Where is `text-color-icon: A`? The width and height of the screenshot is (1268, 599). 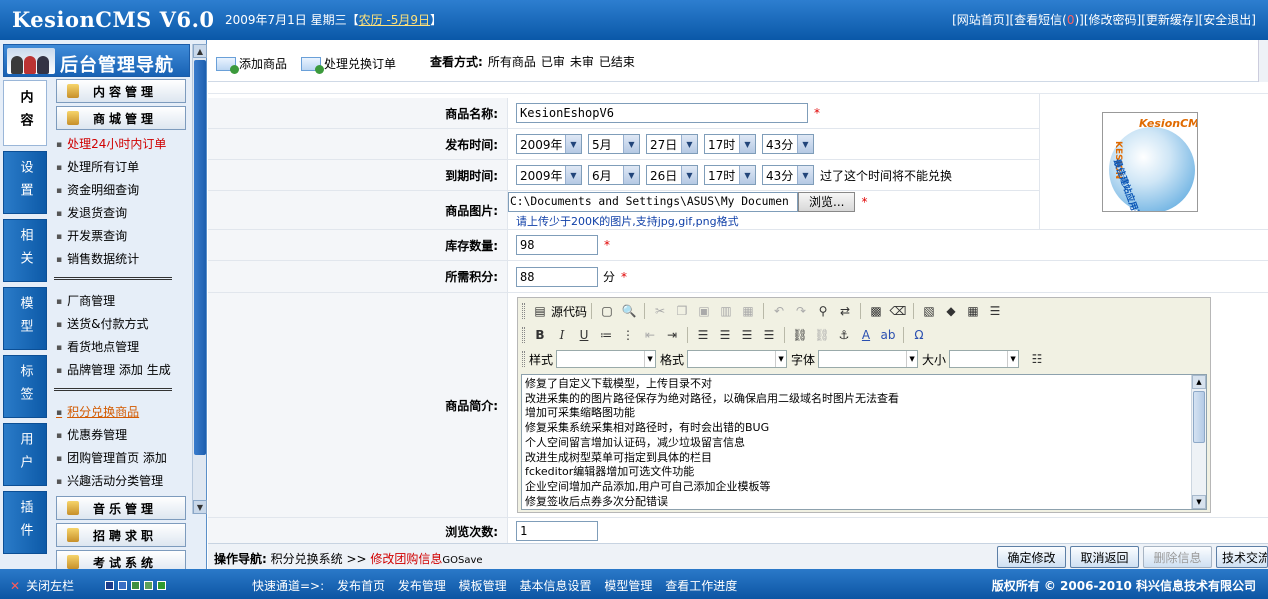
text-color-icon: A is located at coordinates (866, 335).